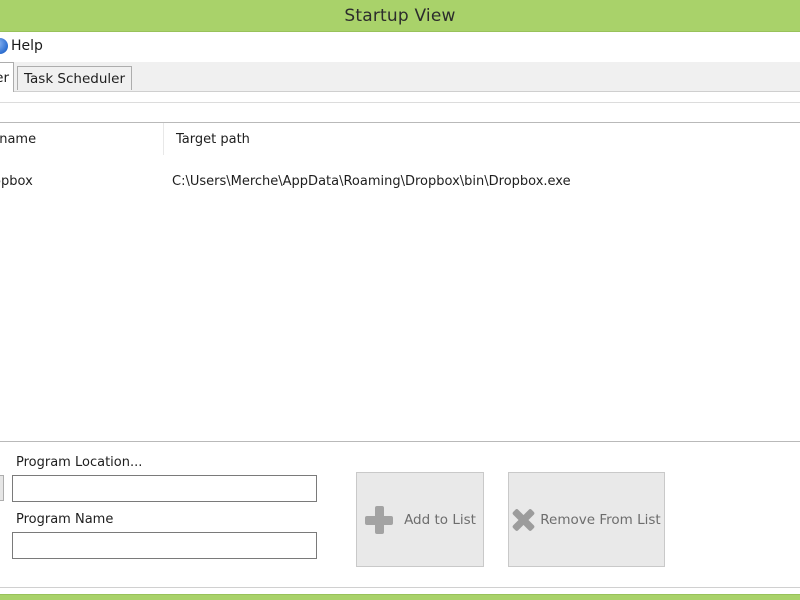 This screenshot has height=600, width=800. Describe the element at coordinates (4, 46) in the screenshot. I see `help-globe-icon` at that location.